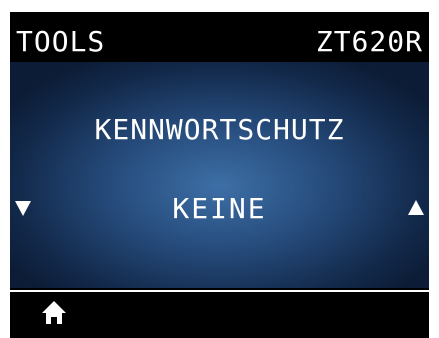 Image resolution: width=439 pixels, height=338 pixels. Describe the element at coordinates (54, 313) in the screenshot. I see `home-icon` at that location.